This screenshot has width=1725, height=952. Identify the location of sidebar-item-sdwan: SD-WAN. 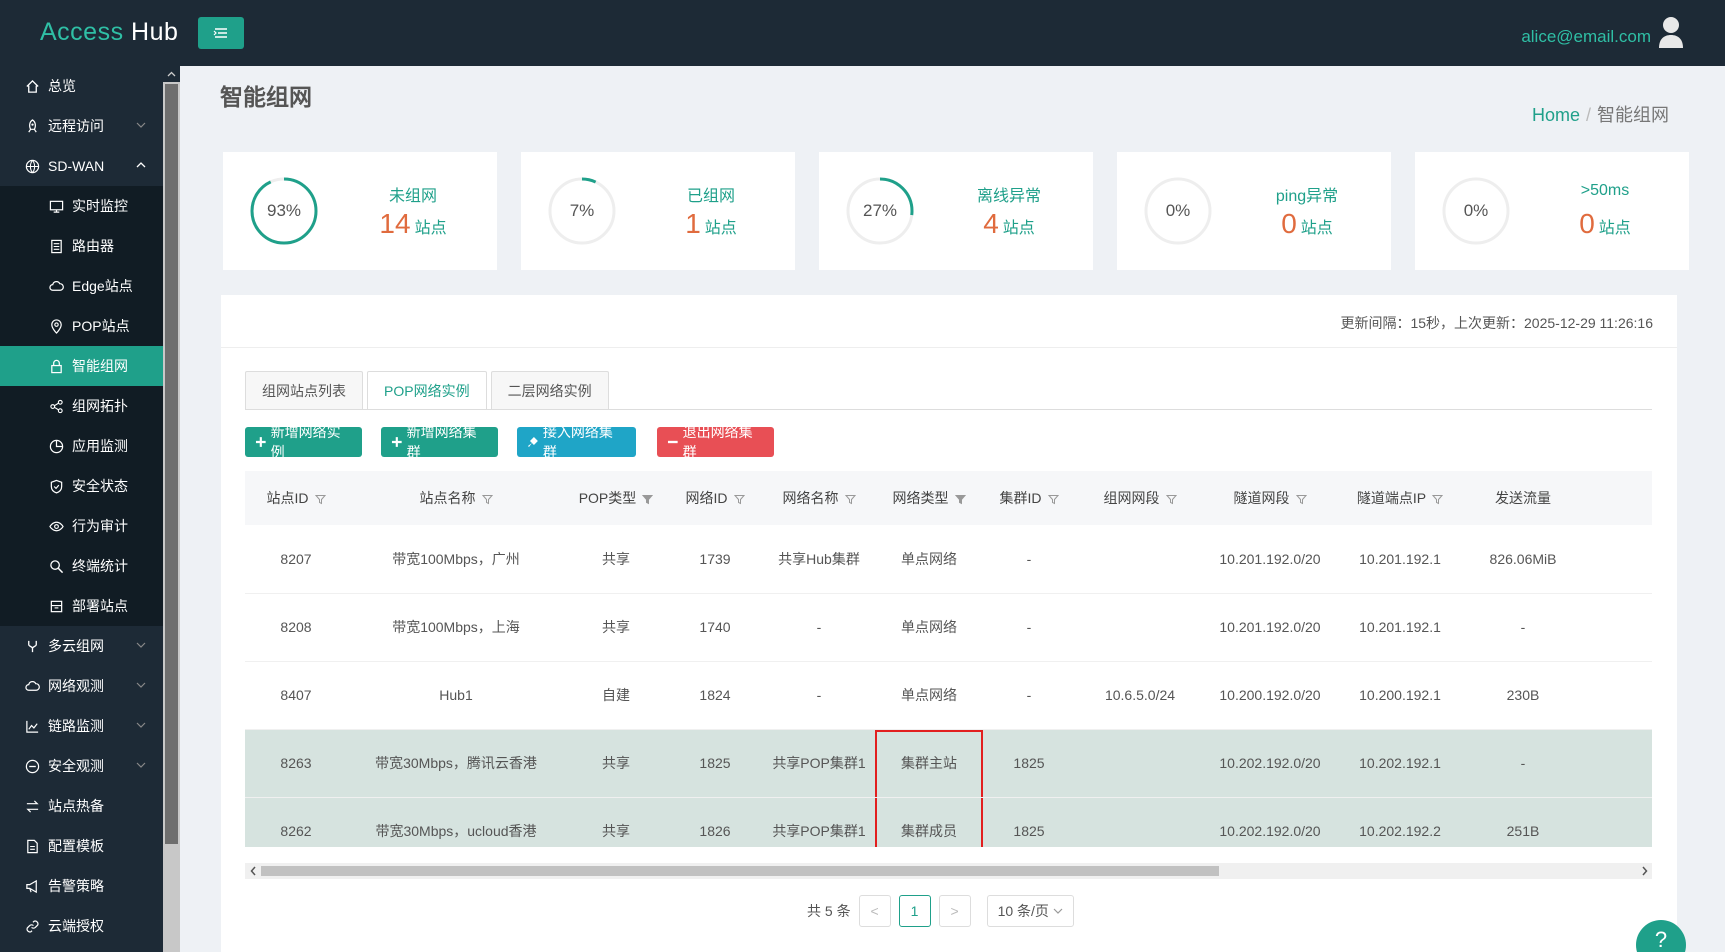
(81, 166).